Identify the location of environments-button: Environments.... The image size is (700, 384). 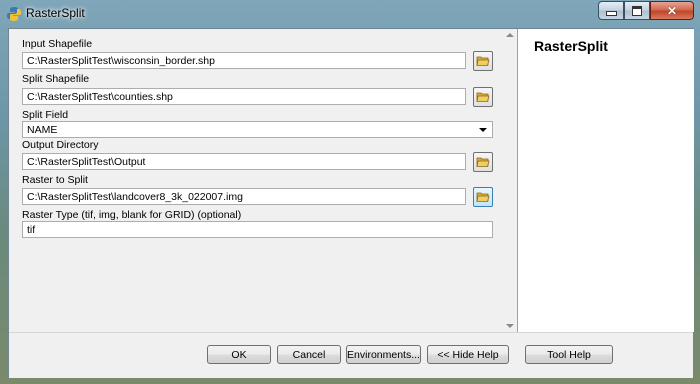
(383, 354).